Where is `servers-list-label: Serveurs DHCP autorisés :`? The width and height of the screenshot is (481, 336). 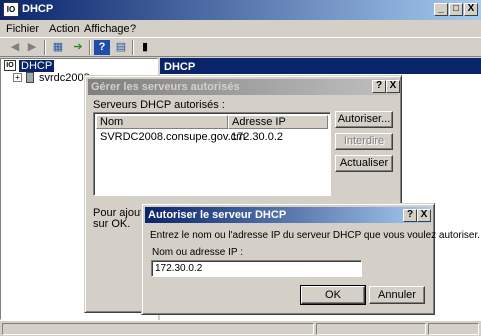 servers-list-label: Serveurs DHCP autorisés : is located at coordinates (159, 105).